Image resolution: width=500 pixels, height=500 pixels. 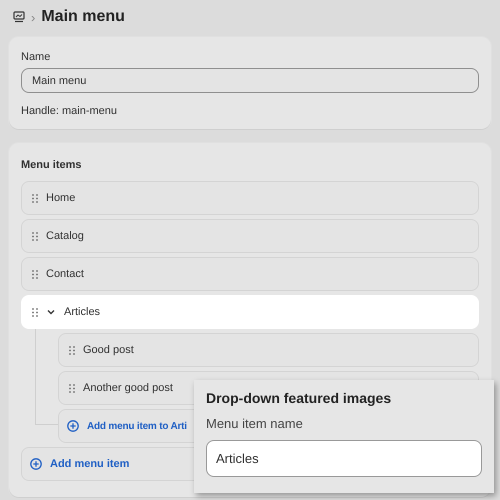 What do you see at coordinates (69, 111) in the screenshot?
I see `handle-text: Handle: main-menu` at bounding box center [69, 111].